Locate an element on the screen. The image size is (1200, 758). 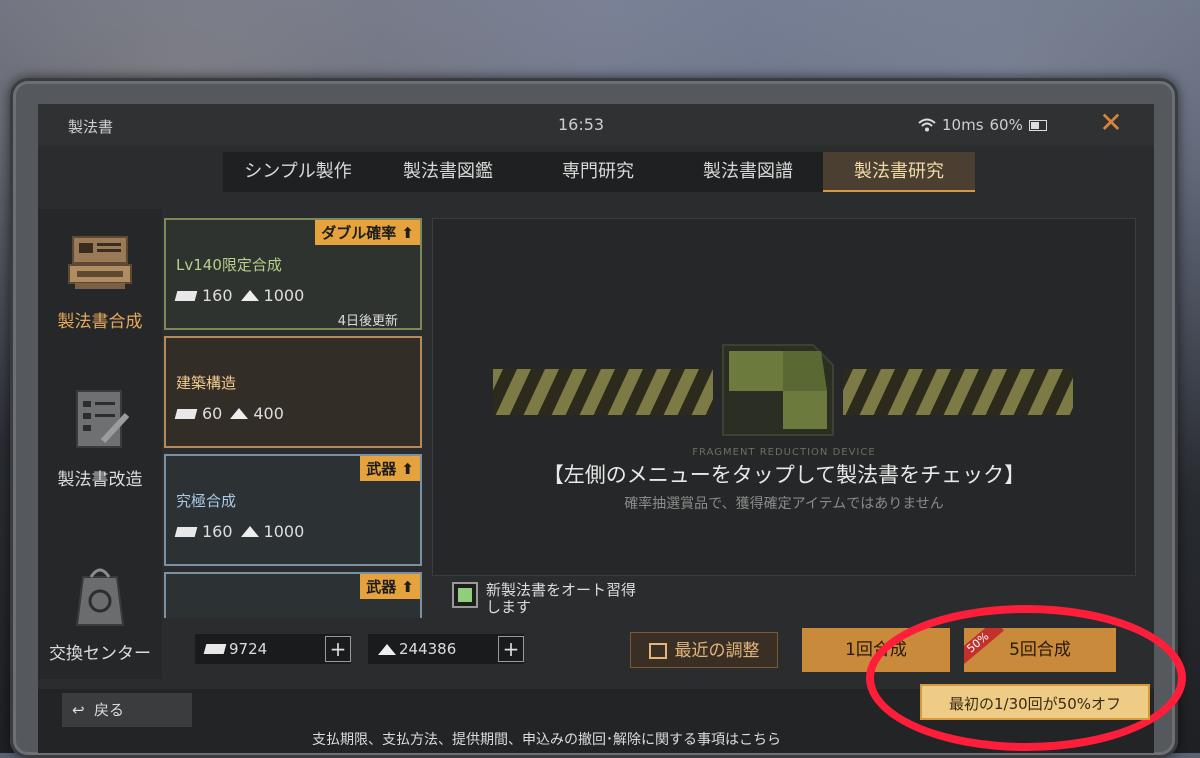
window-title: 製法書 is located at coordinates (91, 127).